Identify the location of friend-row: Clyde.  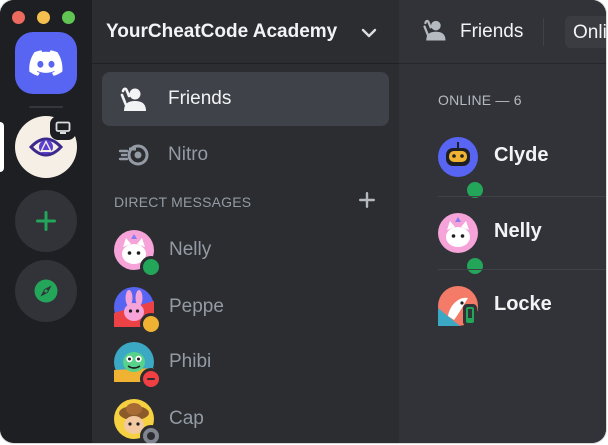
(522, 161).